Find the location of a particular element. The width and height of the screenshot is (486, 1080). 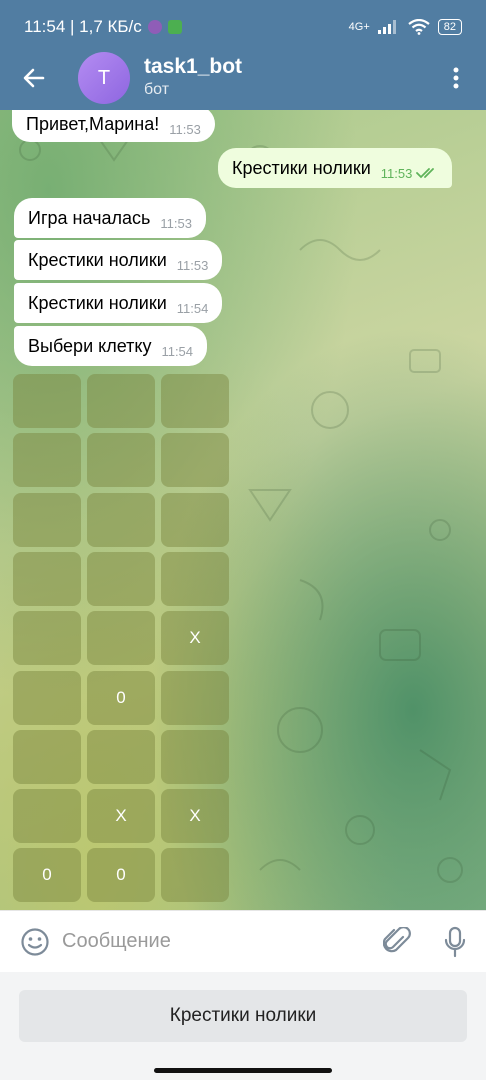

chat-info: task1_bot бот is located at coordinates (193, 78).